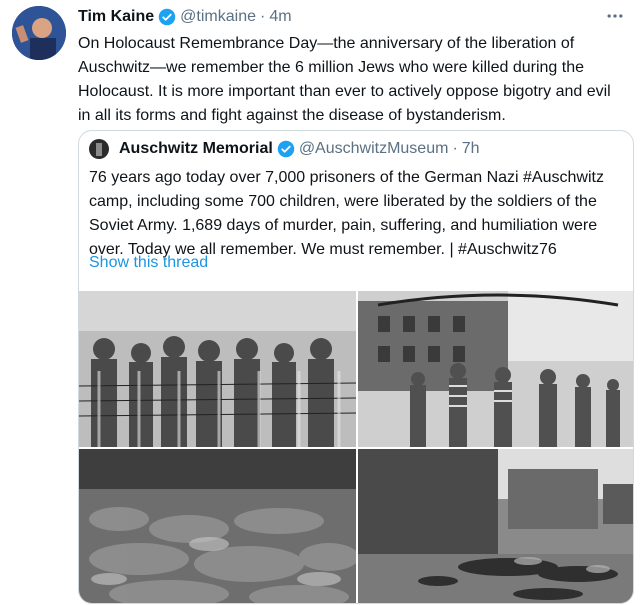  Describe the element at coordinates (148, 263) in the screenshot. I see `show-thread-link: Show this thread` at that location.